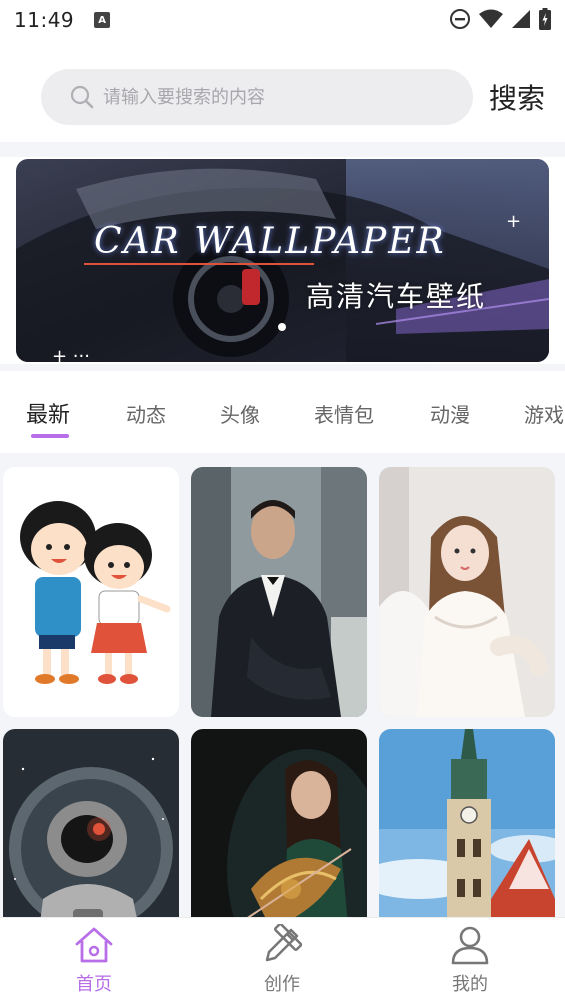 Image resolution: width=565 pixels, height=1004 pixels. I want to click on status-icons, so click(500, 19).